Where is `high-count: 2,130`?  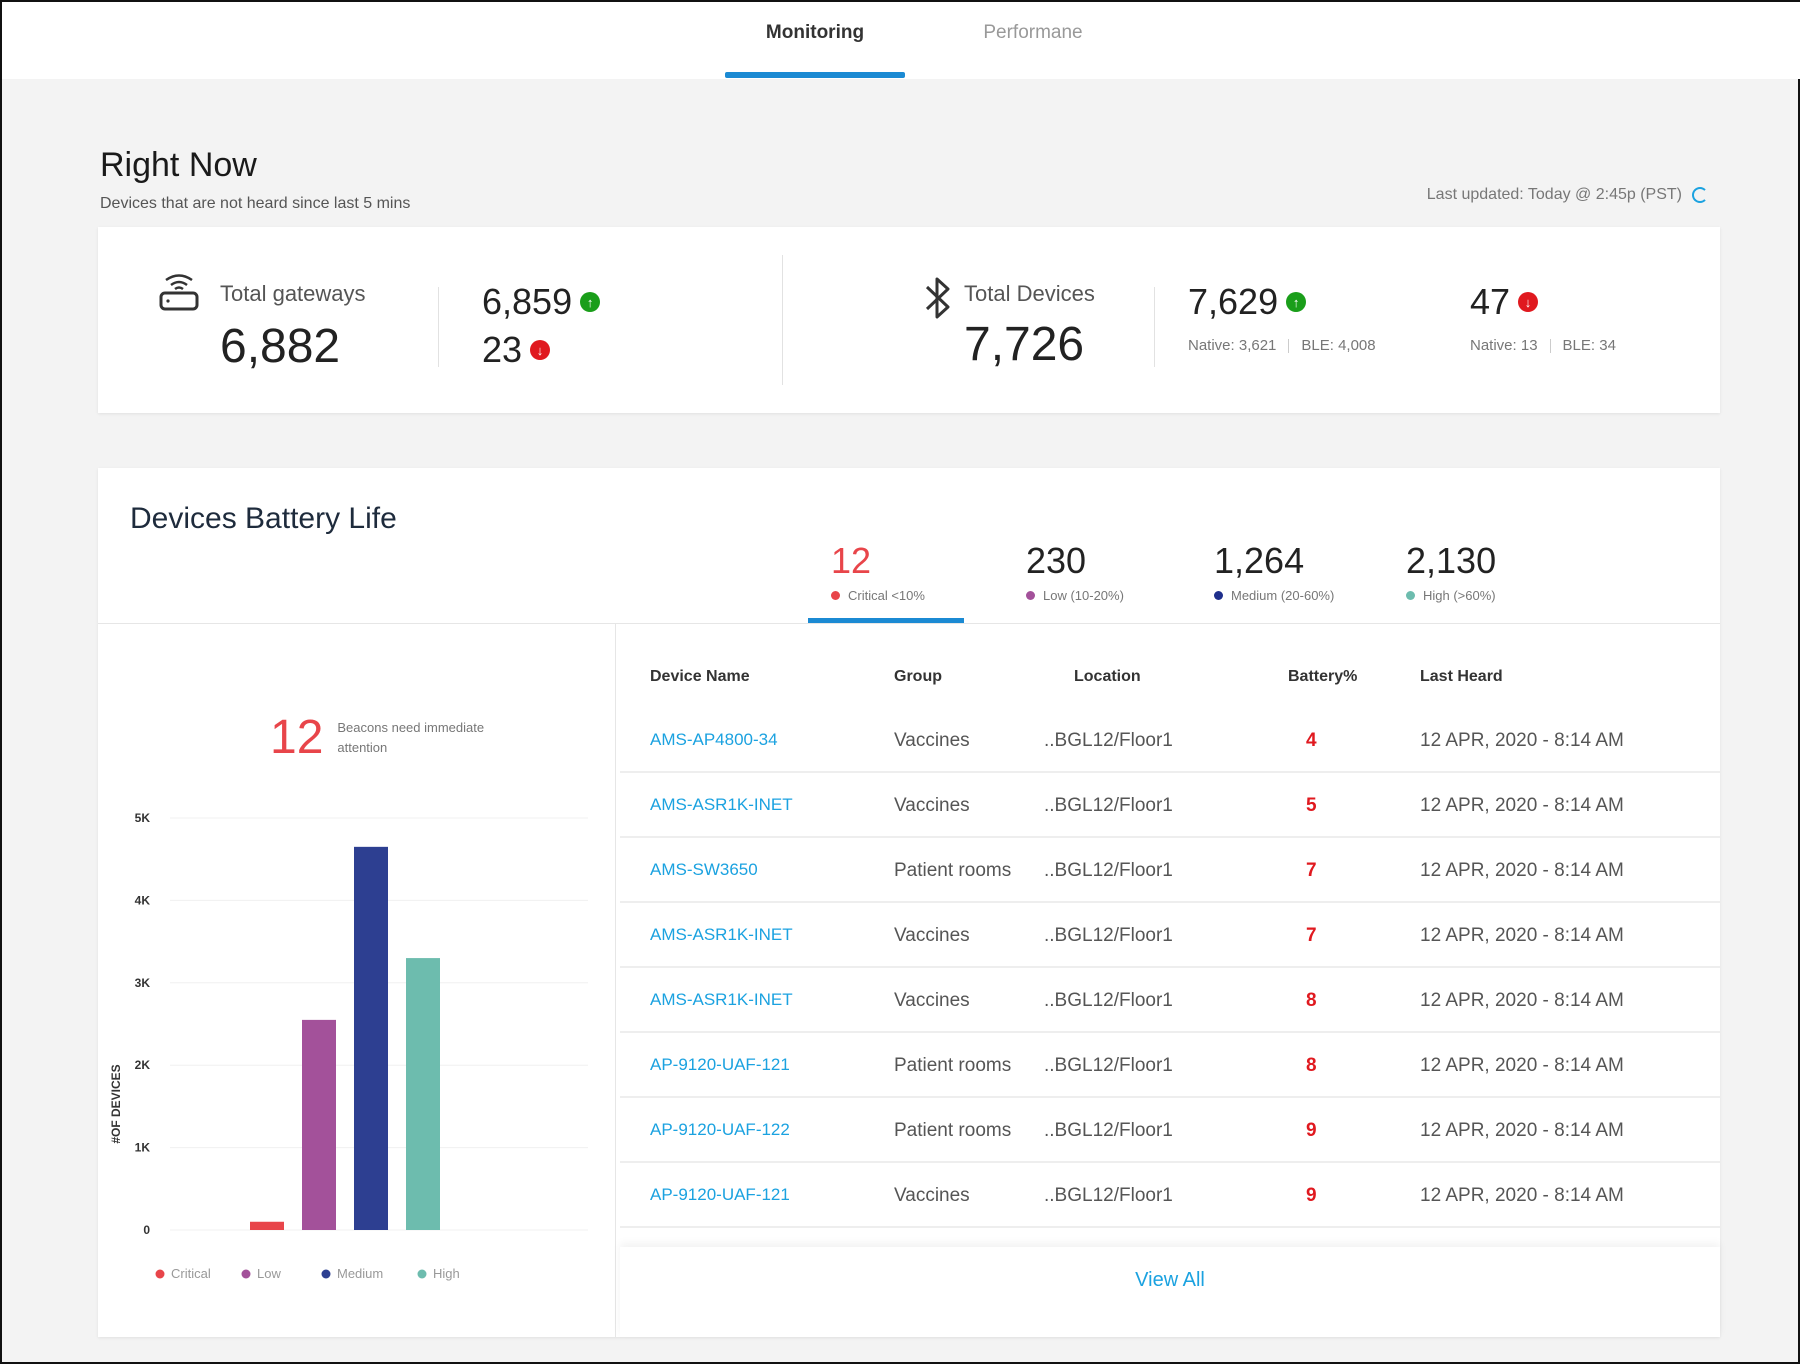 high-count: 2,130 is located at coordinates (1451, 560).